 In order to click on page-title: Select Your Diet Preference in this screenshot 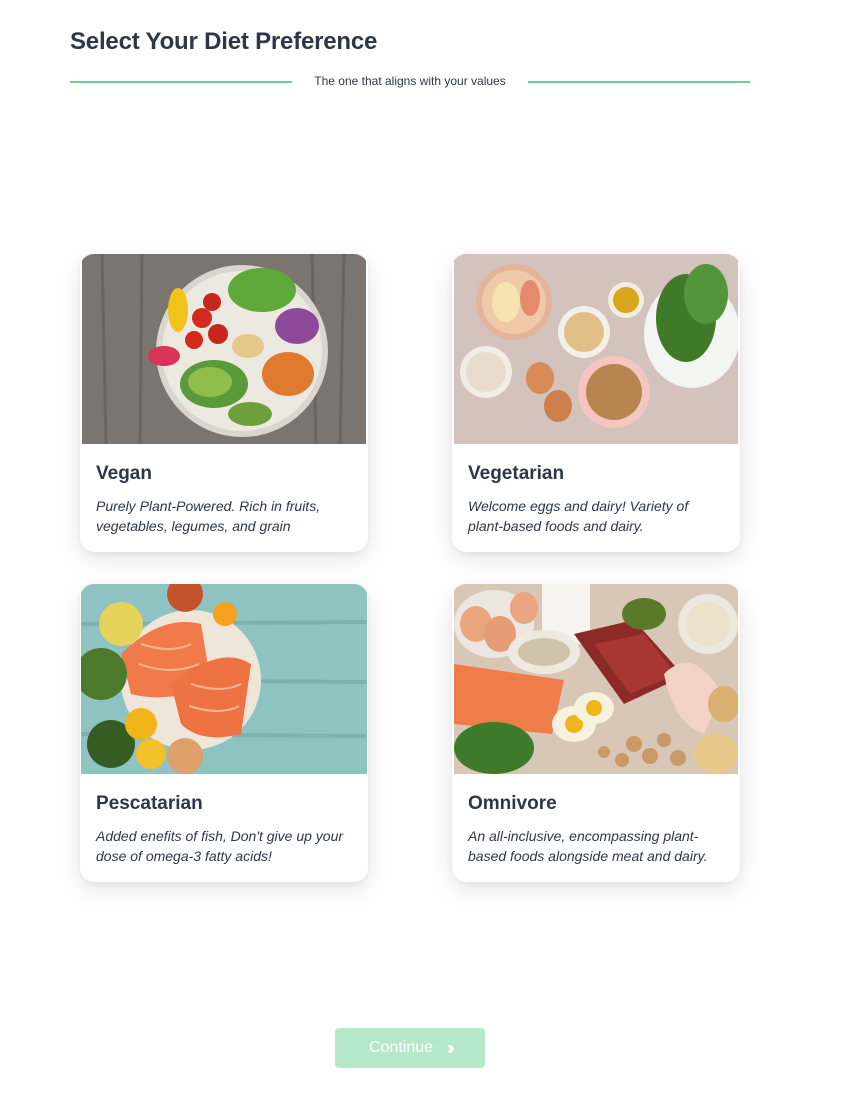, I will do `click(224, 41)`.